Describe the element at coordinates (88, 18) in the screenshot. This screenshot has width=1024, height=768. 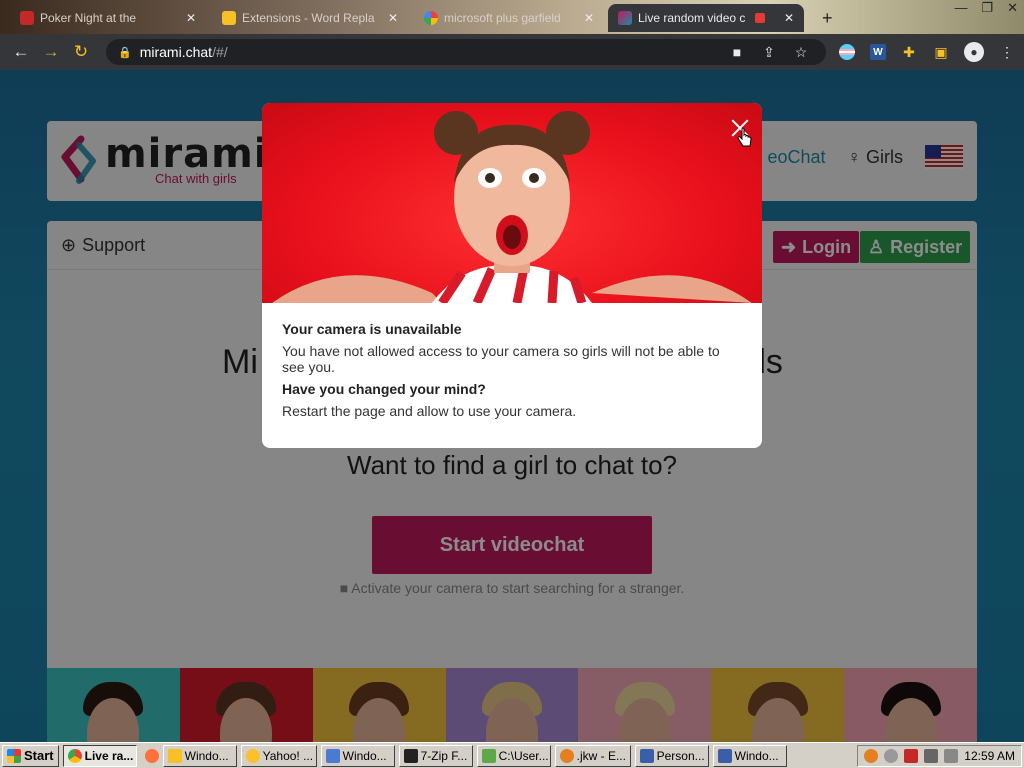
I see `tab-label: Poker Night at the` at that location.